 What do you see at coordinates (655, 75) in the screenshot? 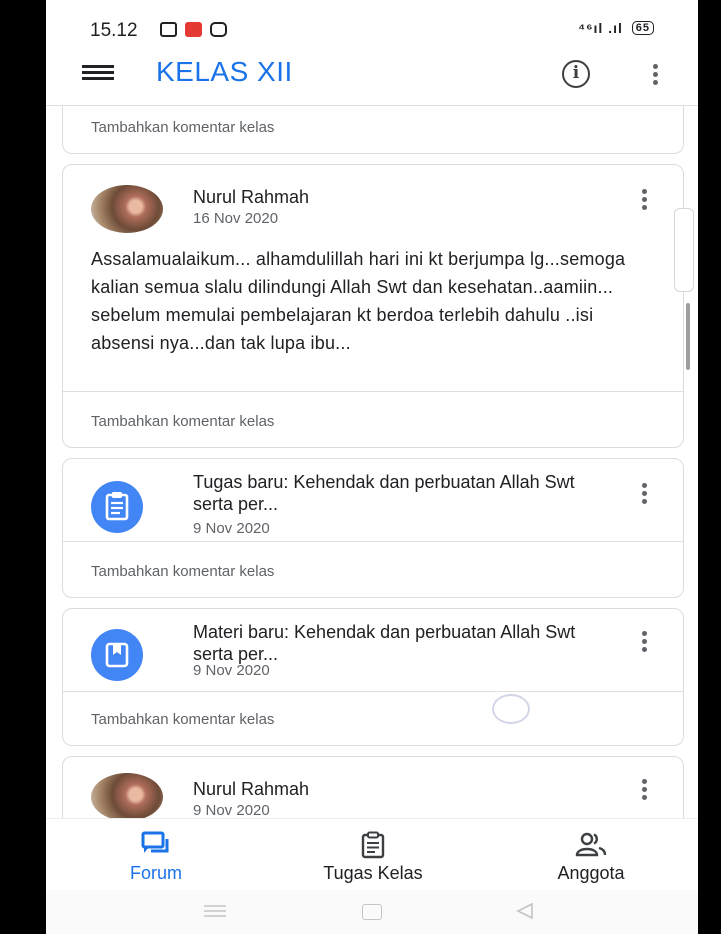
I see `more-options-icon` at bounding box center [655, 75].